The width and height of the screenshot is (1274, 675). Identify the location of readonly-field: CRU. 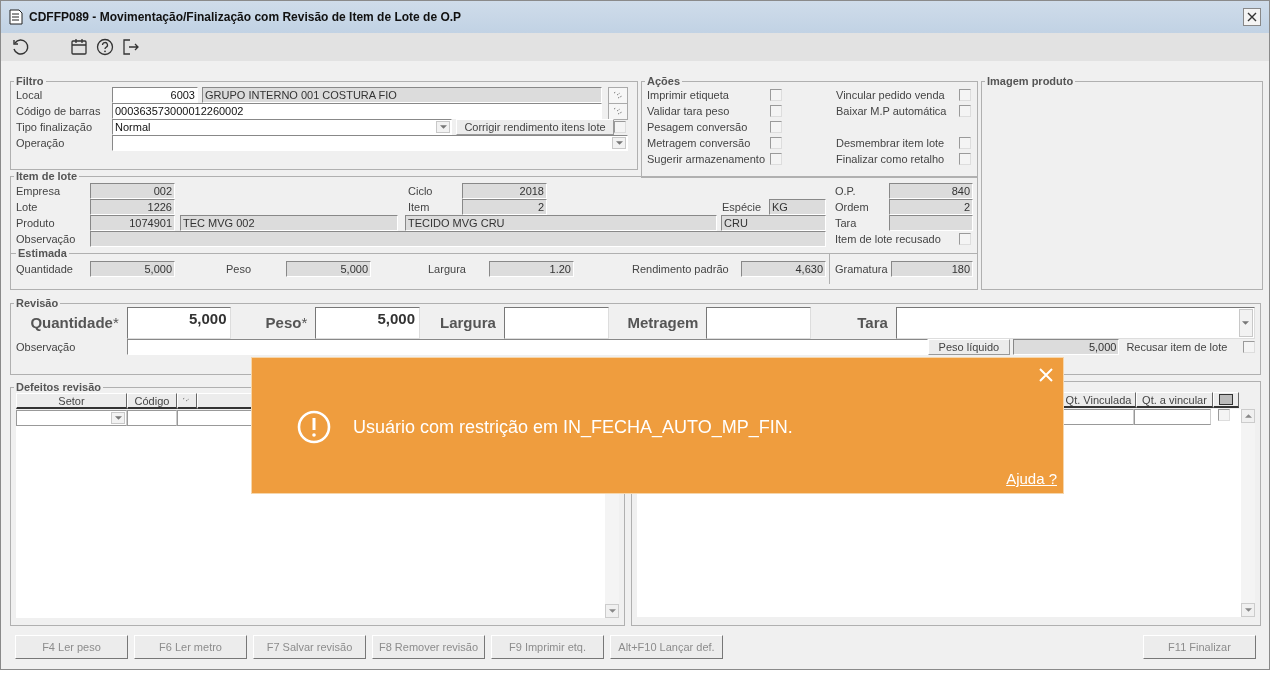
(773, 223).